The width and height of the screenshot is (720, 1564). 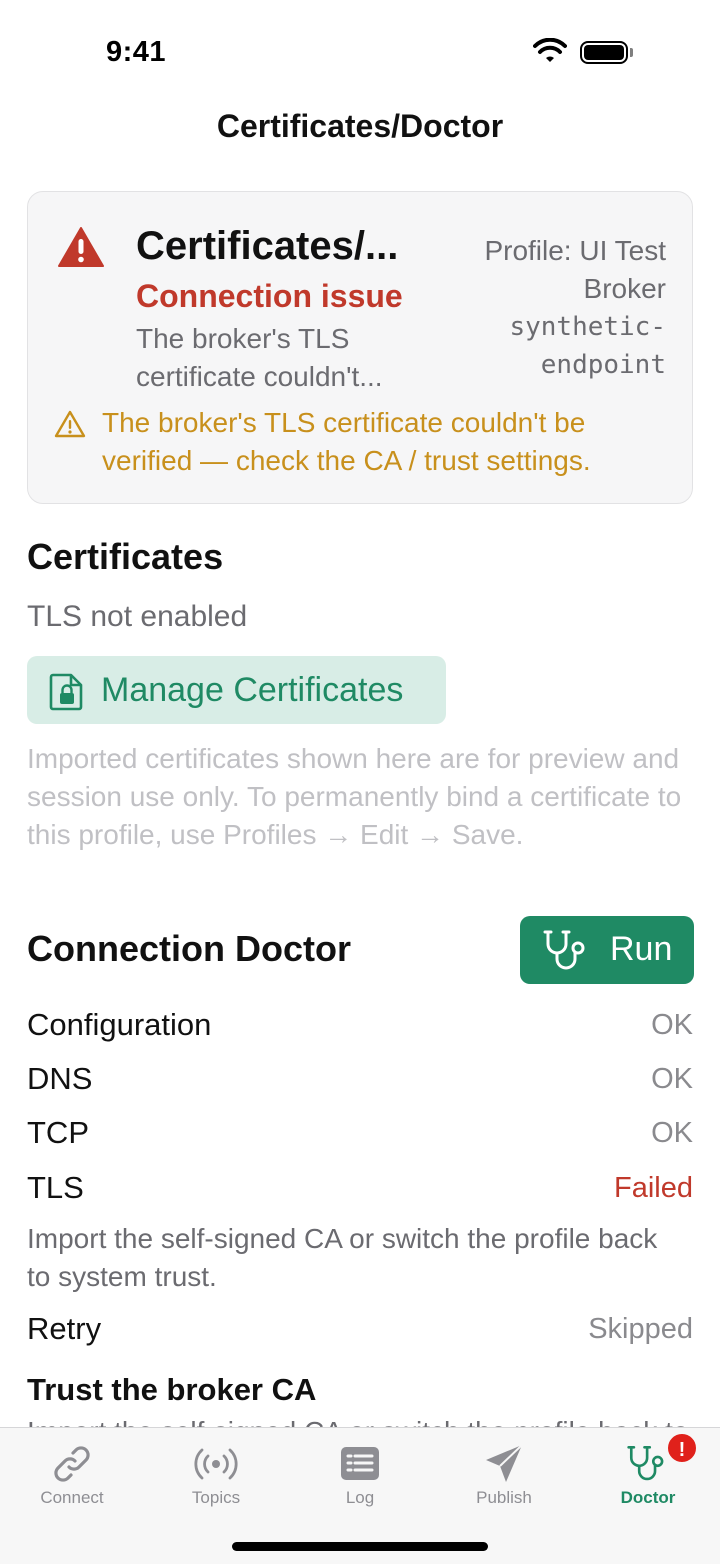 I want to click on log-icon, so click(x=360, y=1463).